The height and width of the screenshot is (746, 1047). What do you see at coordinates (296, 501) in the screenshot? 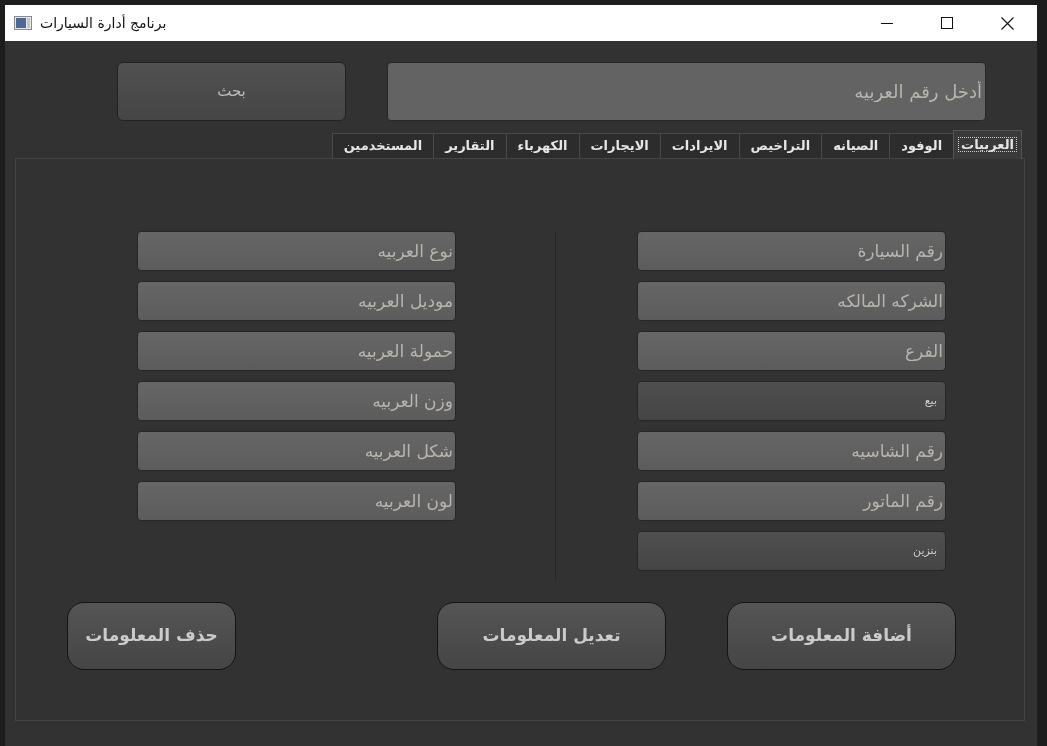
I see `input-field: لون العربيه` at bounding box center [296, 501].